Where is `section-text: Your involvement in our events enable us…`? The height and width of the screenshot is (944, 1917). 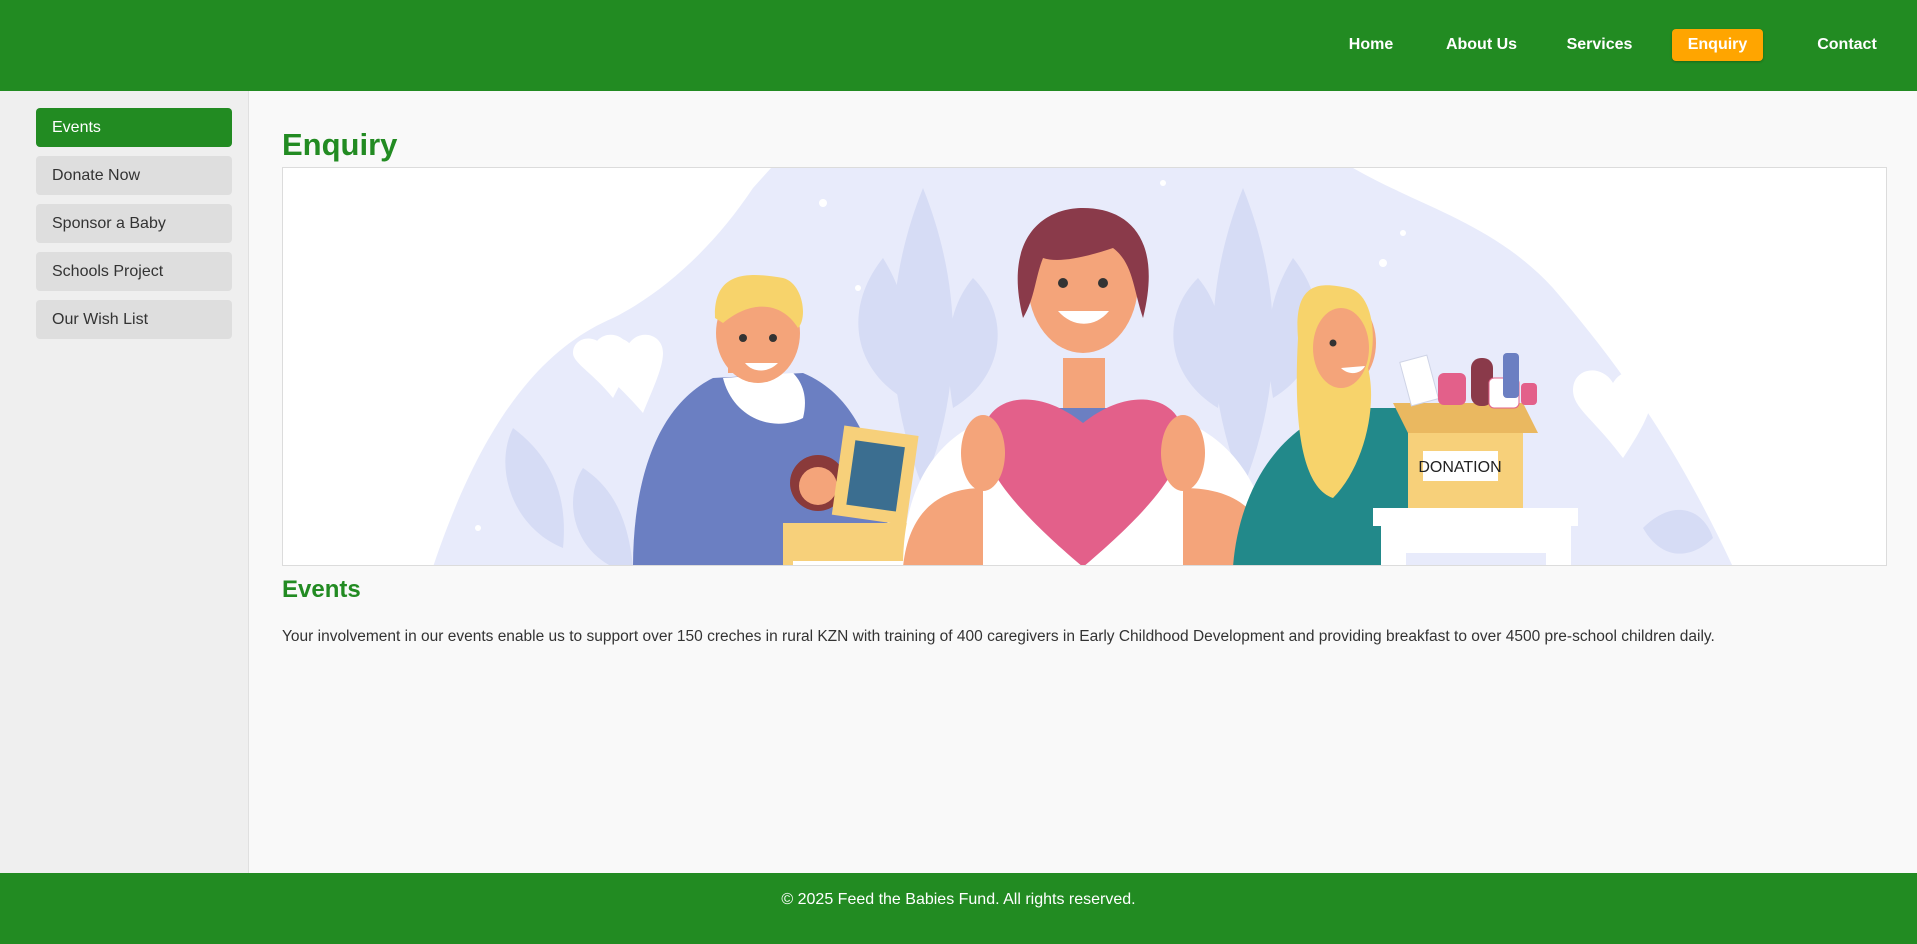 section-text: Your involvement in our events enable us… is located at coordinates (998, 636).